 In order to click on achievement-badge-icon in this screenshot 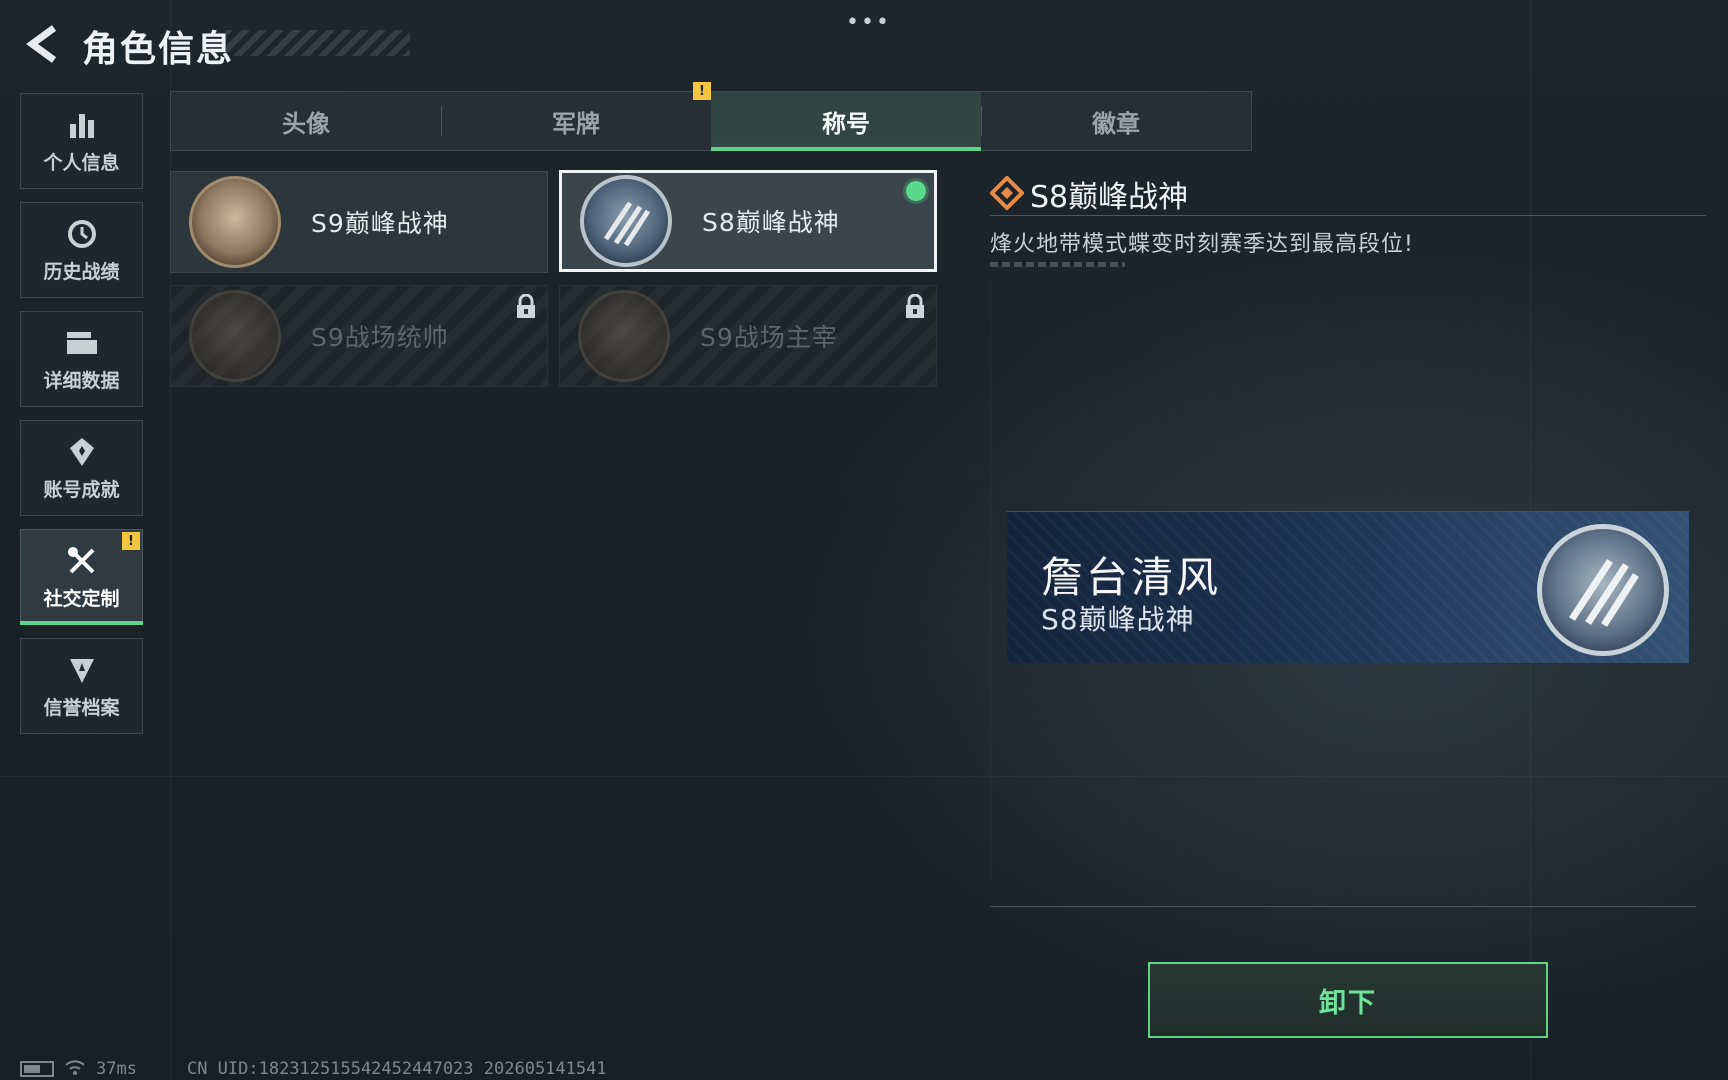, I will do `click(82, 452)`.